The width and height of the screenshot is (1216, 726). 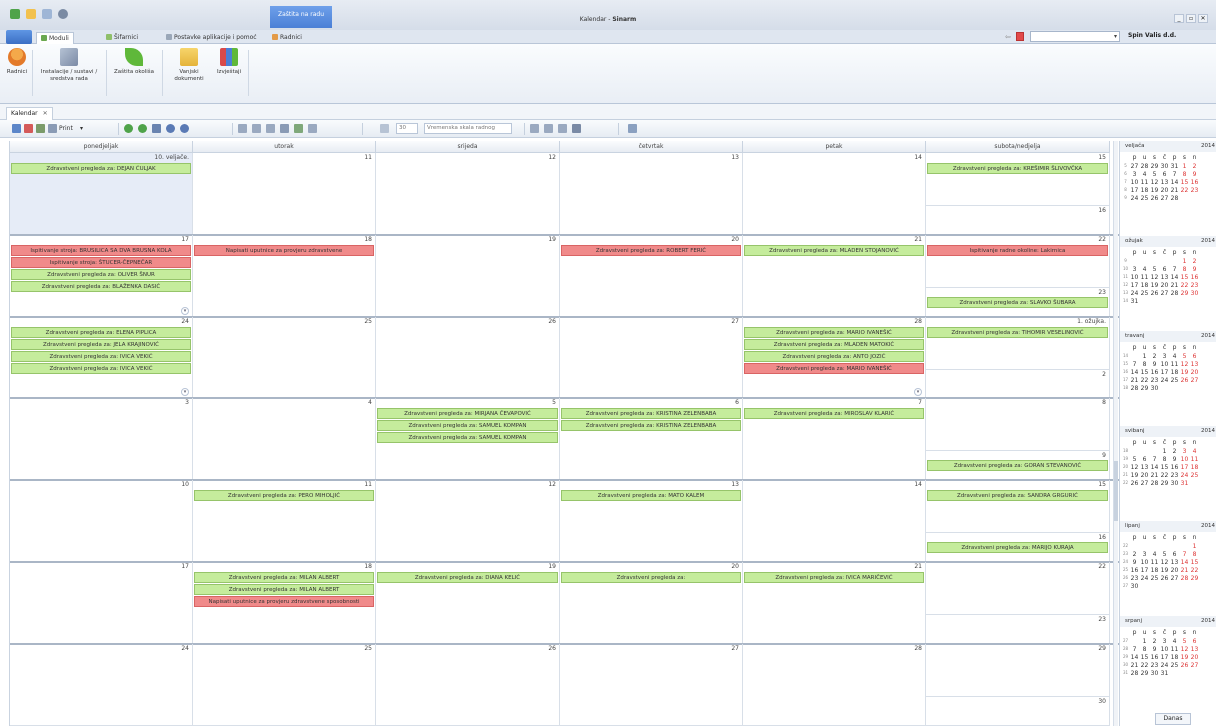 What do you see at coordinates (1154, 356) in the screenshot?
I see `navigator-day: 2` at bounding box center [1154, 356].